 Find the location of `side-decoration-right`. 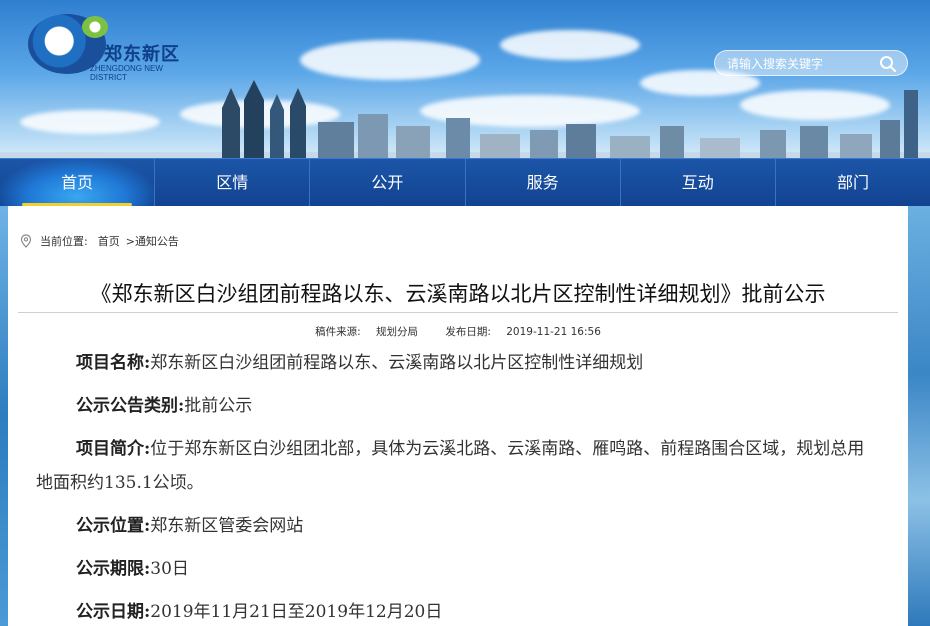

side-decoration-right is located at coordinates (919, 416).